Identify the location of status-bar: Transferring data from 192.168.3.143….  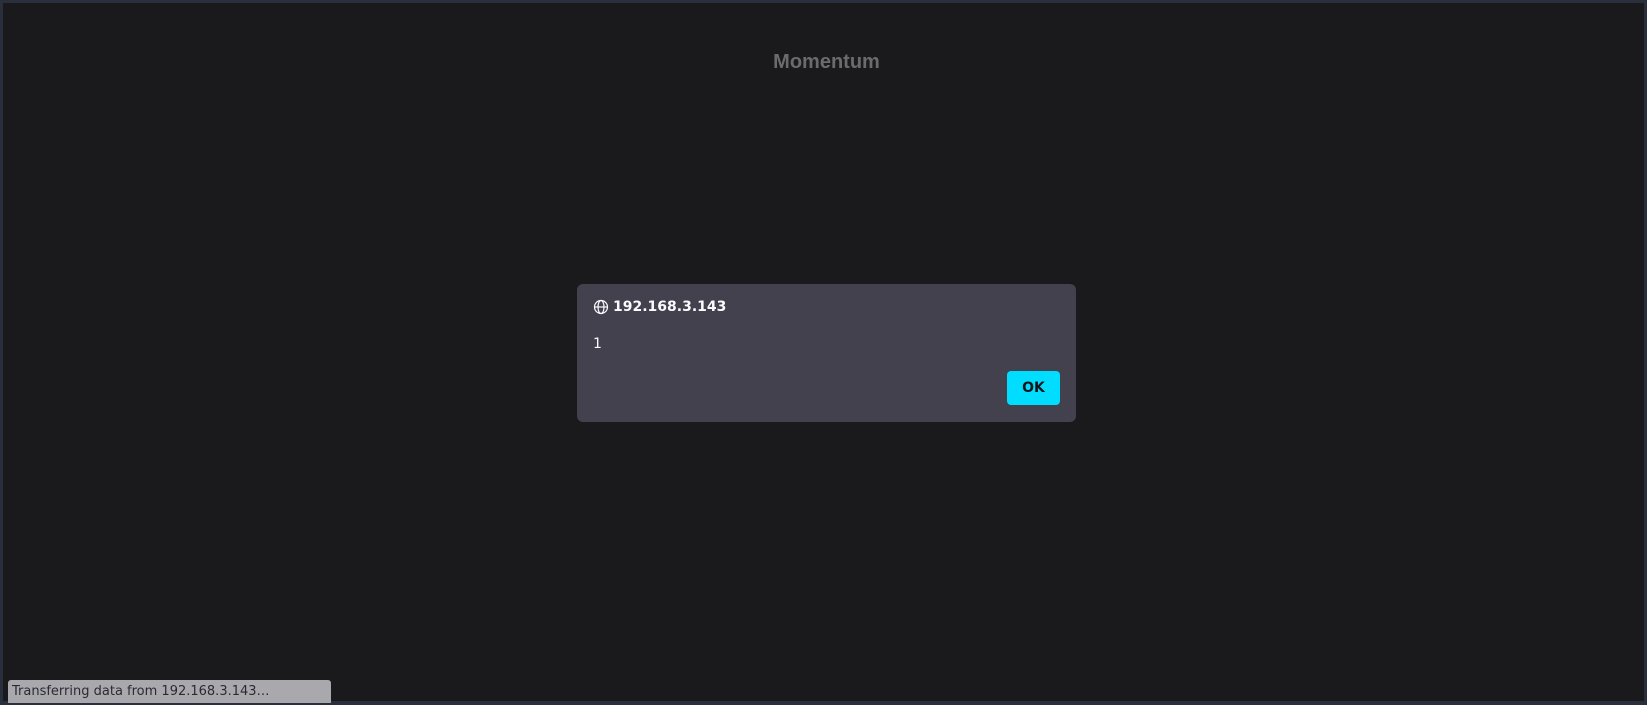
(169, 691).